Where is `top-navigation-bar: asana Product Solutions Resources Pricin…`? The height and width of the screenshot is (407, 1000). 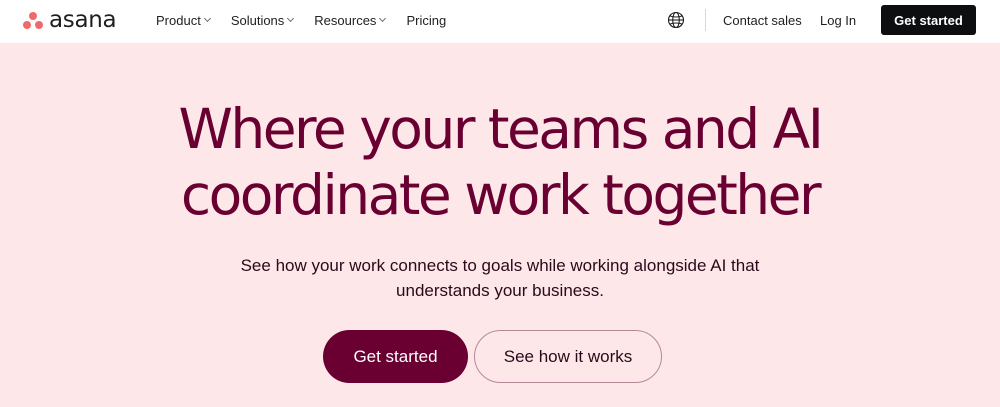
top-navigation-bar: asana Product Solutions Resources Pricin… is located at coordinates (500, 21).